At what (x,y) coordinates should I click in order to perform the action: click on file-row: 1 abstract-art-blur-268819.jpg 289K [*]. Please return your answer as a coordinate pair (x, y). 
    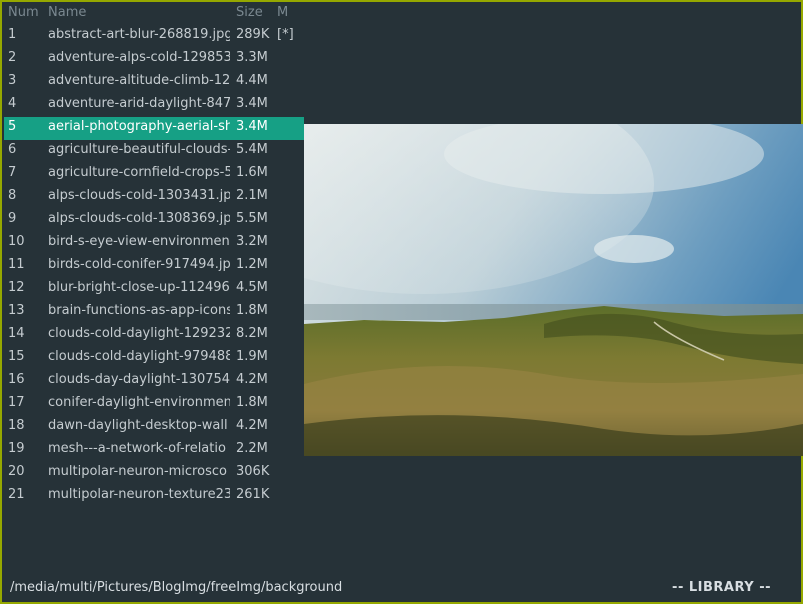
    Looking at the image, I should click on (154, 36).